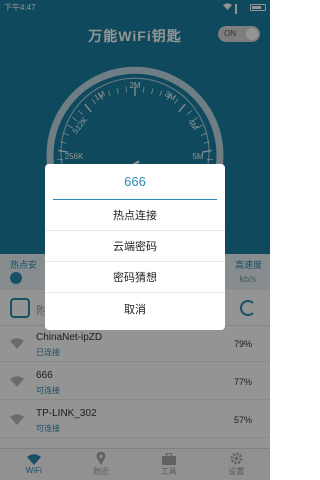 The height and width of the screenshot is (480, 320). What do you see at coordinates (135, 182) in the screenshot?
I see `dialog-title: 666` at bounding box center [135, 182].